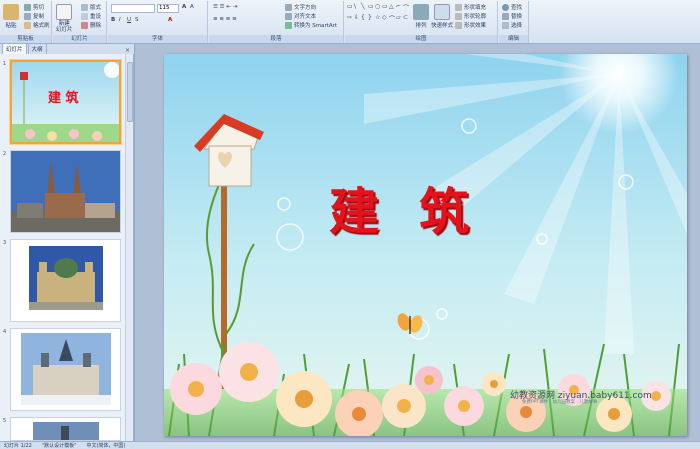 This screenshot has width=700, height=449. I want to click on cut-icon, so click(27, 7).